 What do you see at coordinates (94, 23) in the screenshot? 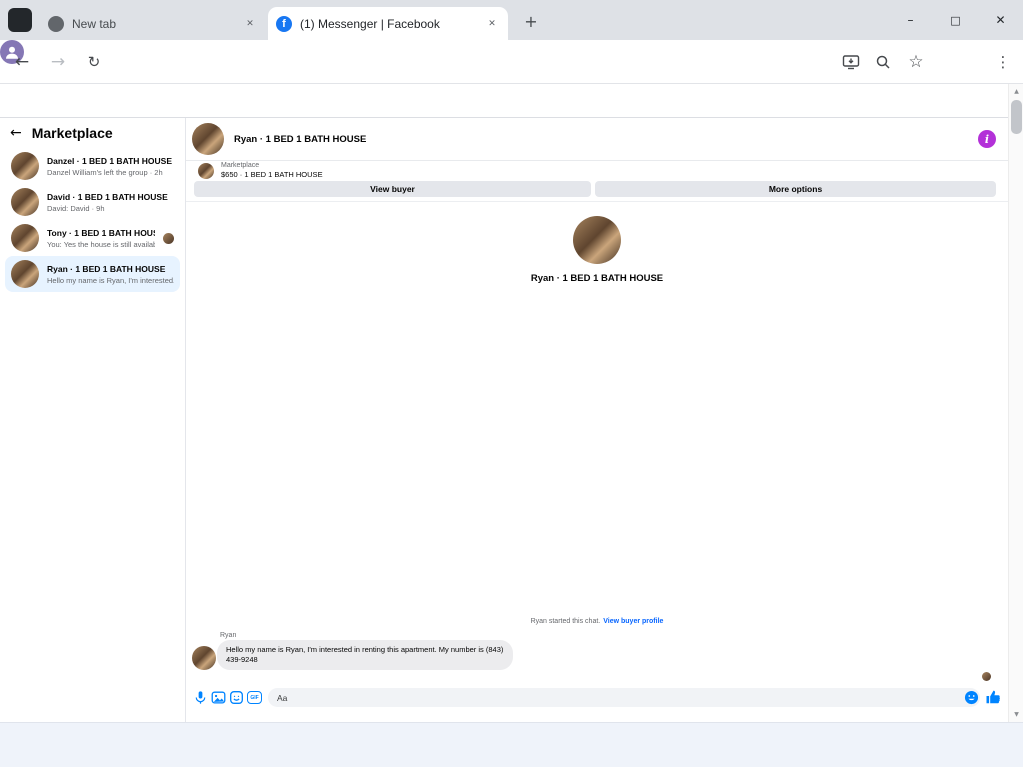
I see `tab-title: New tab` at bounding box center [94, 23].